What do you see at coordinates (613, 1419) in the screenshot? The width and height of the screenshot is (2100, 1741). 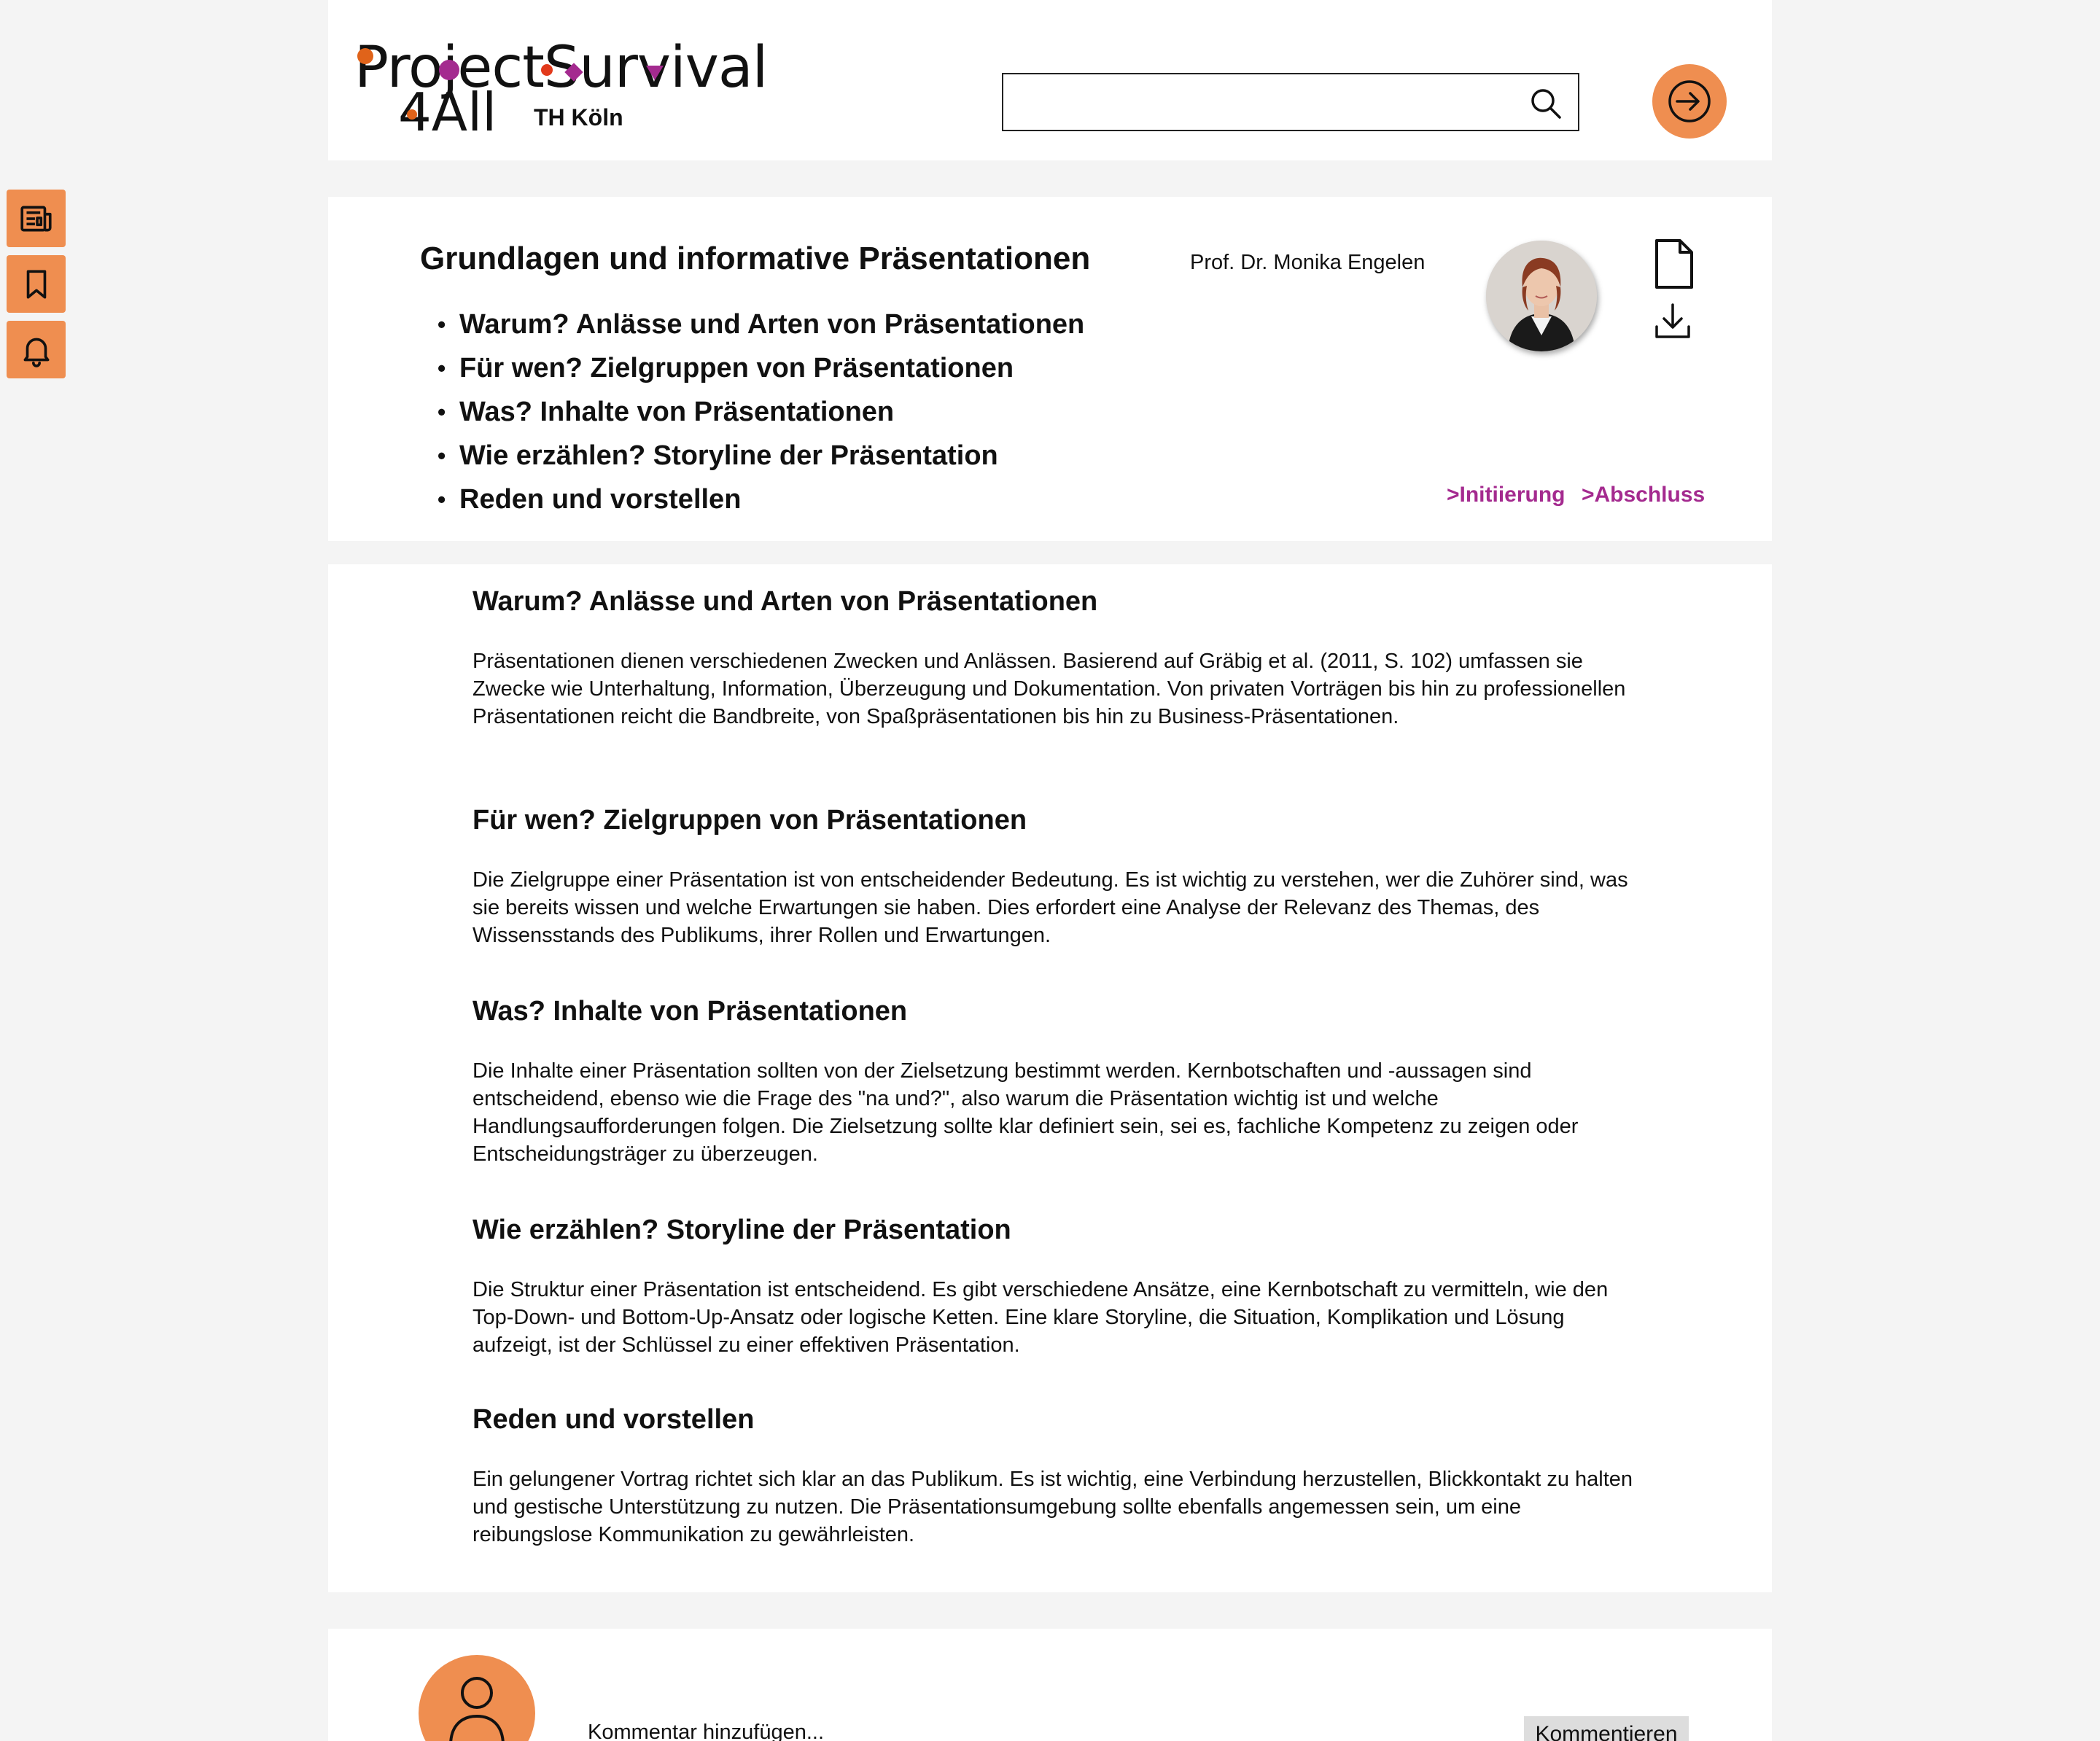 I see `section-heading: Reden und vorstellen` at bounding box center [613, 1419].